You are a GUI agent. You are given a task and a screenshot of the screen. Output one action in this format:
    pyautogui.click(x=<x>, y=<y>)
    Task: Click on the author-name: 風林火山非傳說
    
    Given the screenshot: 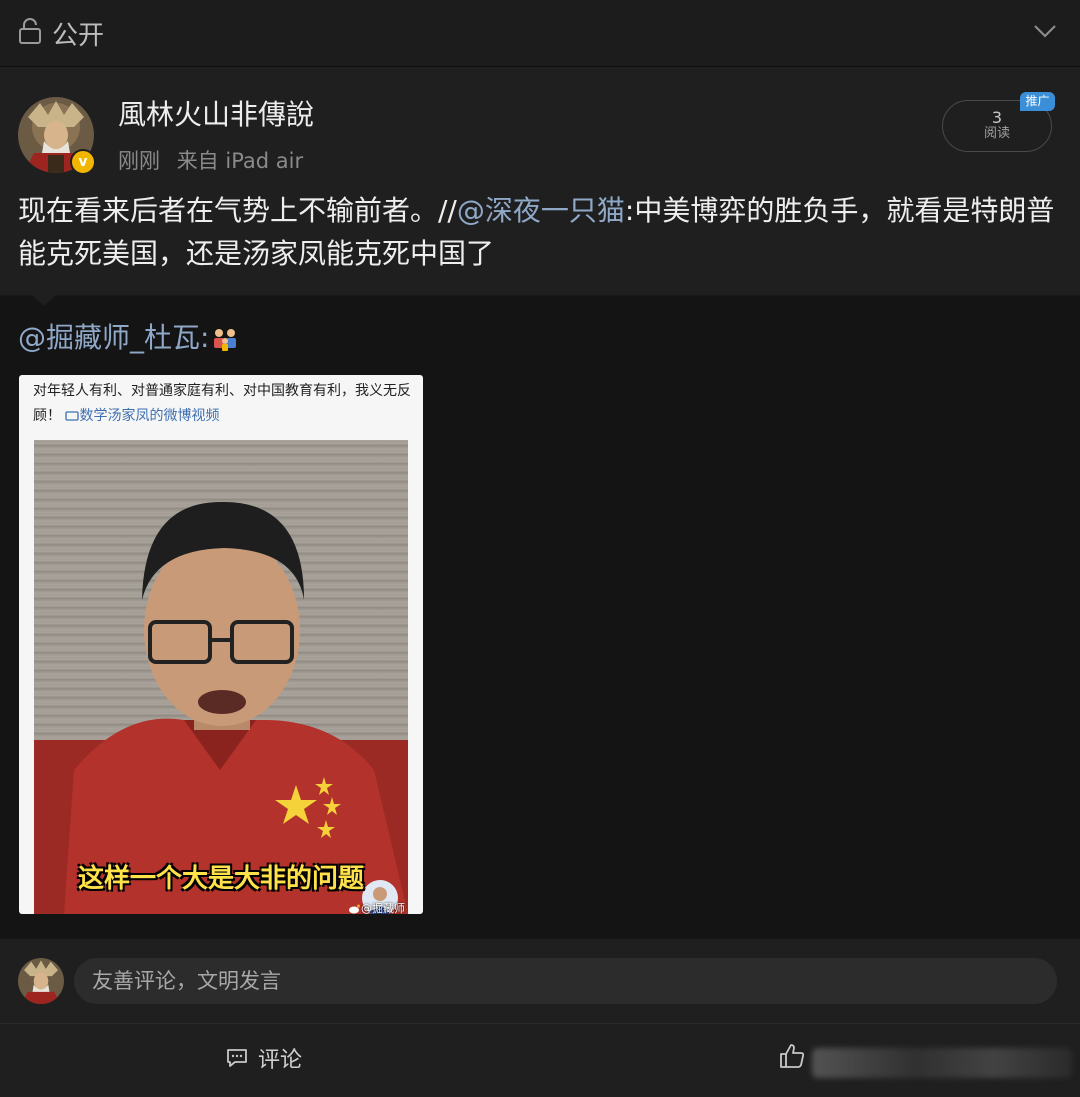 What is the action you would take?
    pyautogui.click(x=216, y=113)
    